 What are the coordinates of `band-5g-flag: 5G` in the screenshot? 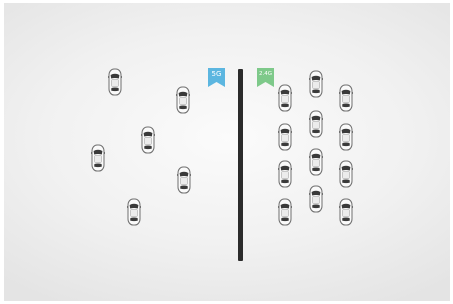 It's located at (216, 77).